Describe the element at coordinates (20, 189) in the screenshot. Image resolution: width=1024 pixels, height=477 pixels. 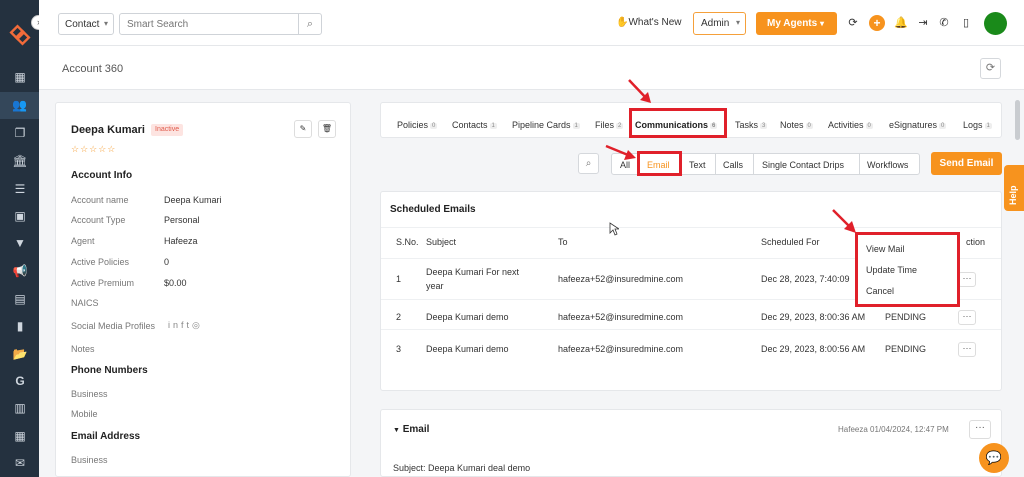
I see `list-icon: ☰` at that location.